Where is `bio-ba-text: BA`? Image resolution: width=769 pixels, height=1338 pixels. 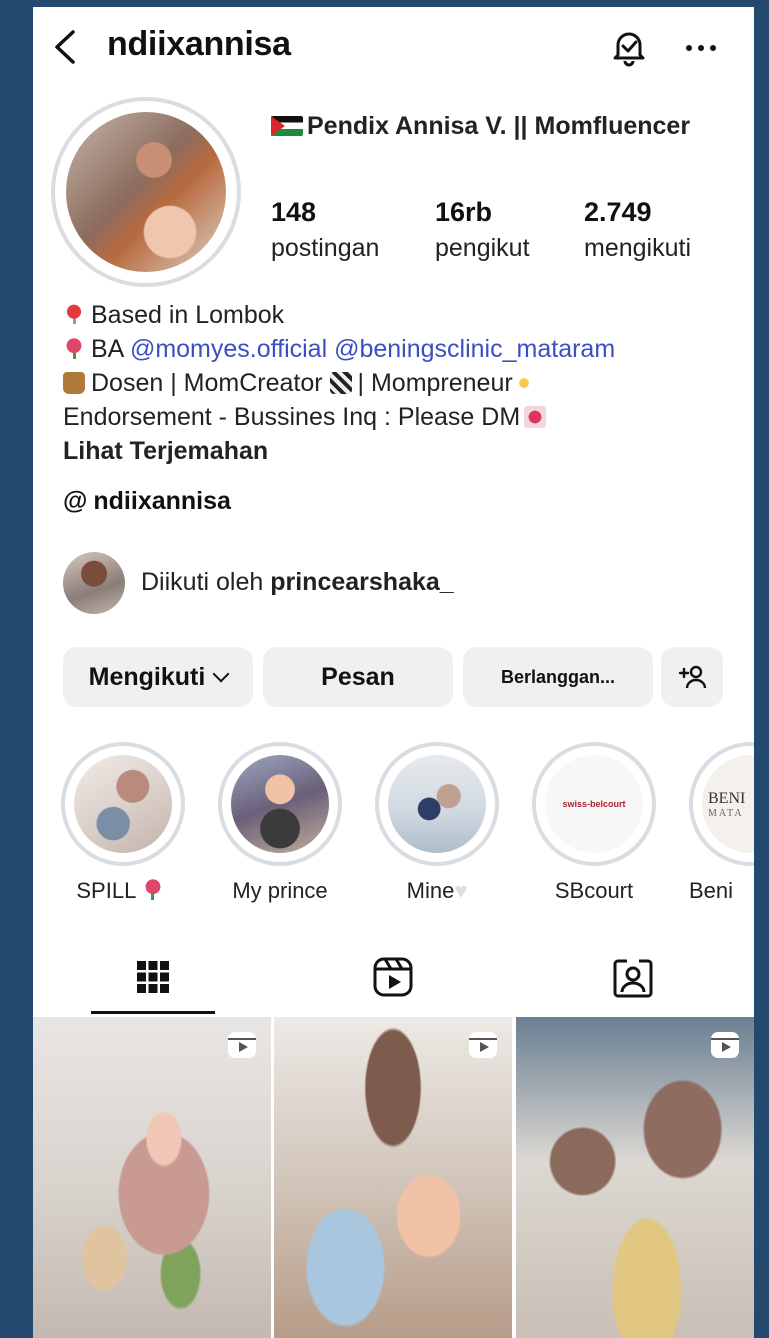
bio-ba-text: BA is located at coordinates (107, 349).